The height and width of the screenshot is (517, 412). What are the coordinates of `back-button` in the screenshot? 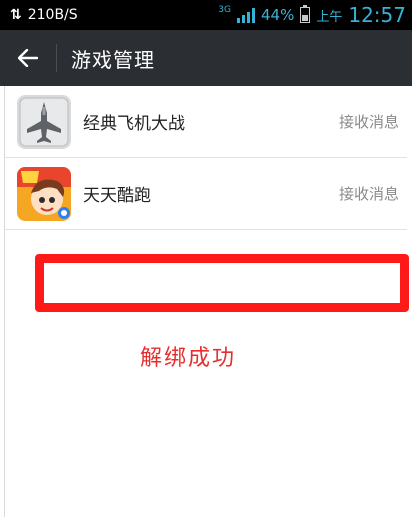 It's located at (28, 58).